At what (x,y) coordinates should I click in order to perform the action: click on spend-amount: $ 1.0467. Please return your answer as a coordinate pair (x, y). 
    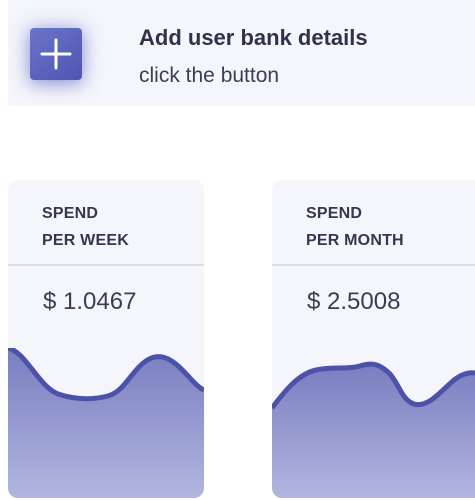
    Looking at the image, I should click on (90, 301).